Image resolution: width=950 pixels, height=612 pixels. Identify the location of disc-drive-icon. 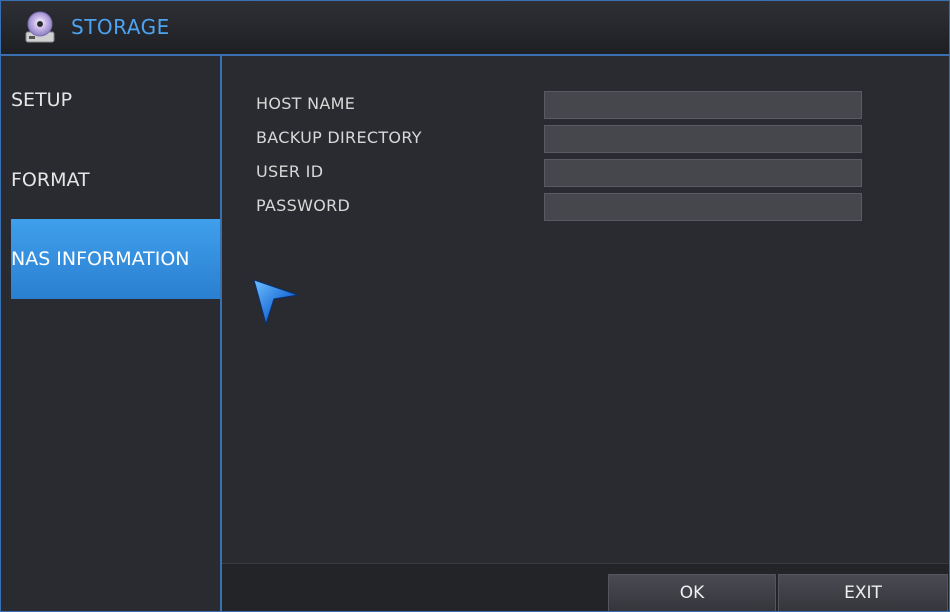
(40, 27).